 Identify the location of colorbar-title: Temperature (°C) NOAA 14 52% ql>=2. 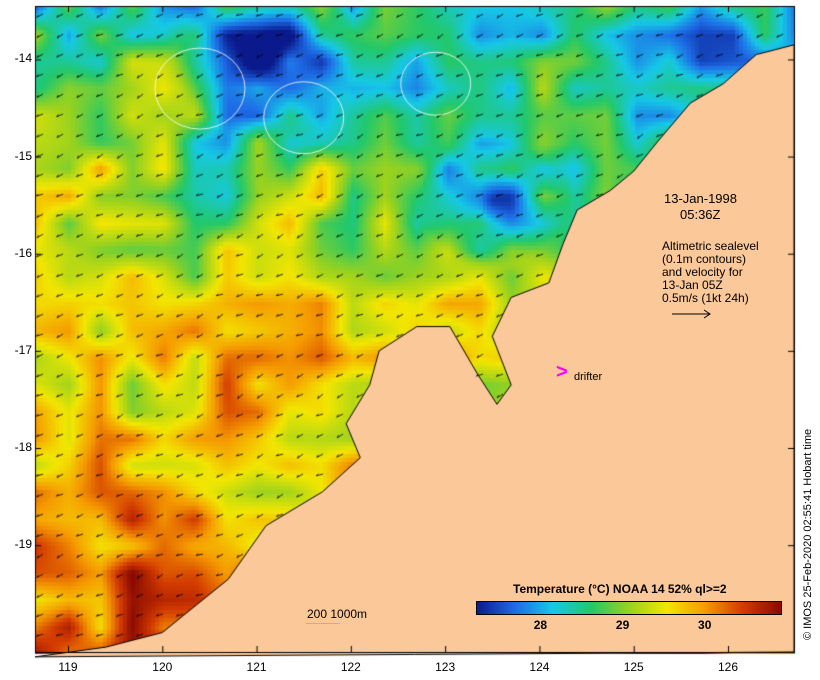
(620, 589).